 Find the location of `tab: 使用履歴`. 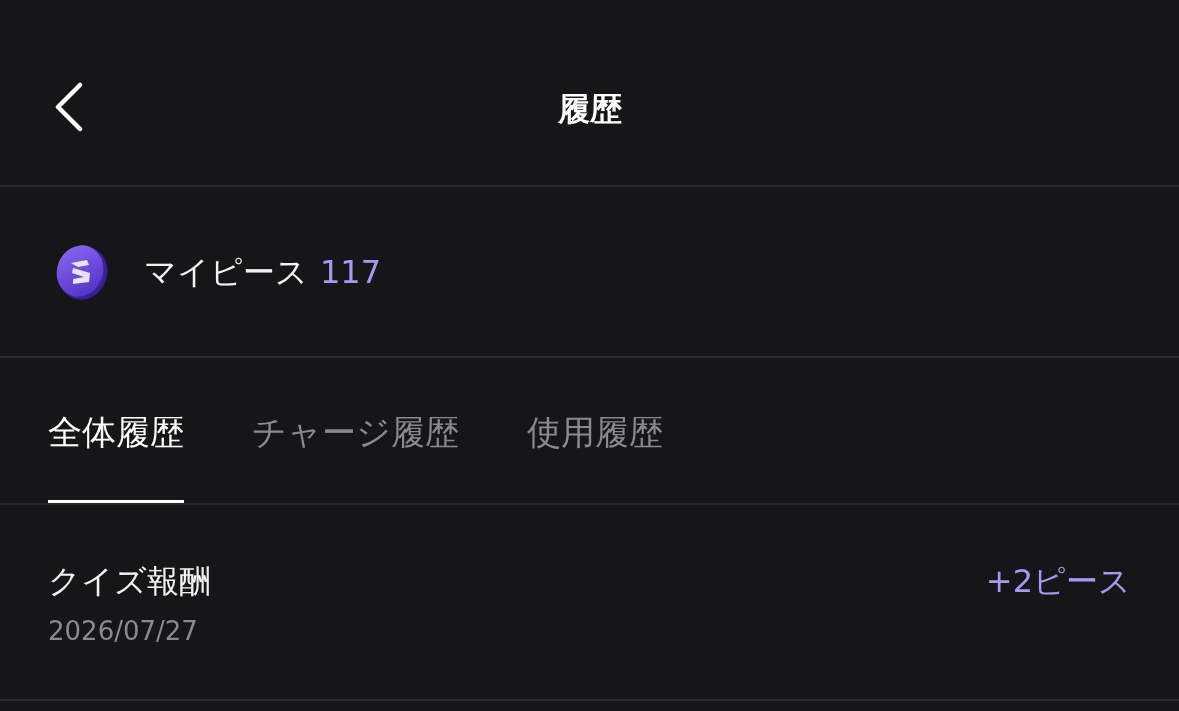

tab: 使用履歴 is located at coordinates (595, 457).